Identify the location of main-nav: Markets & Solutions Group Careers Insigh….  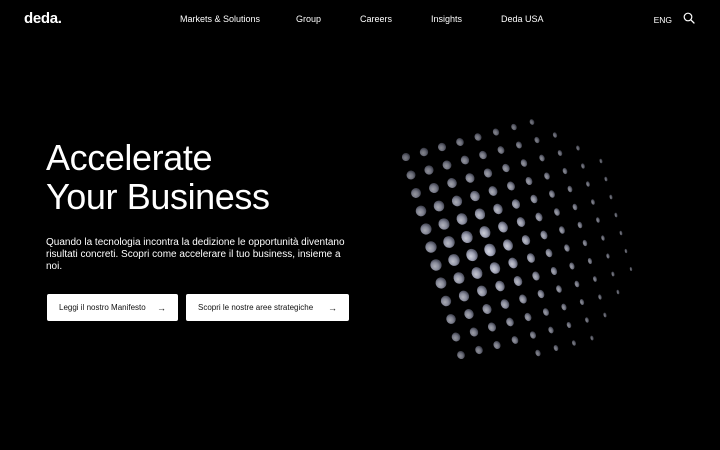
(360, 21).